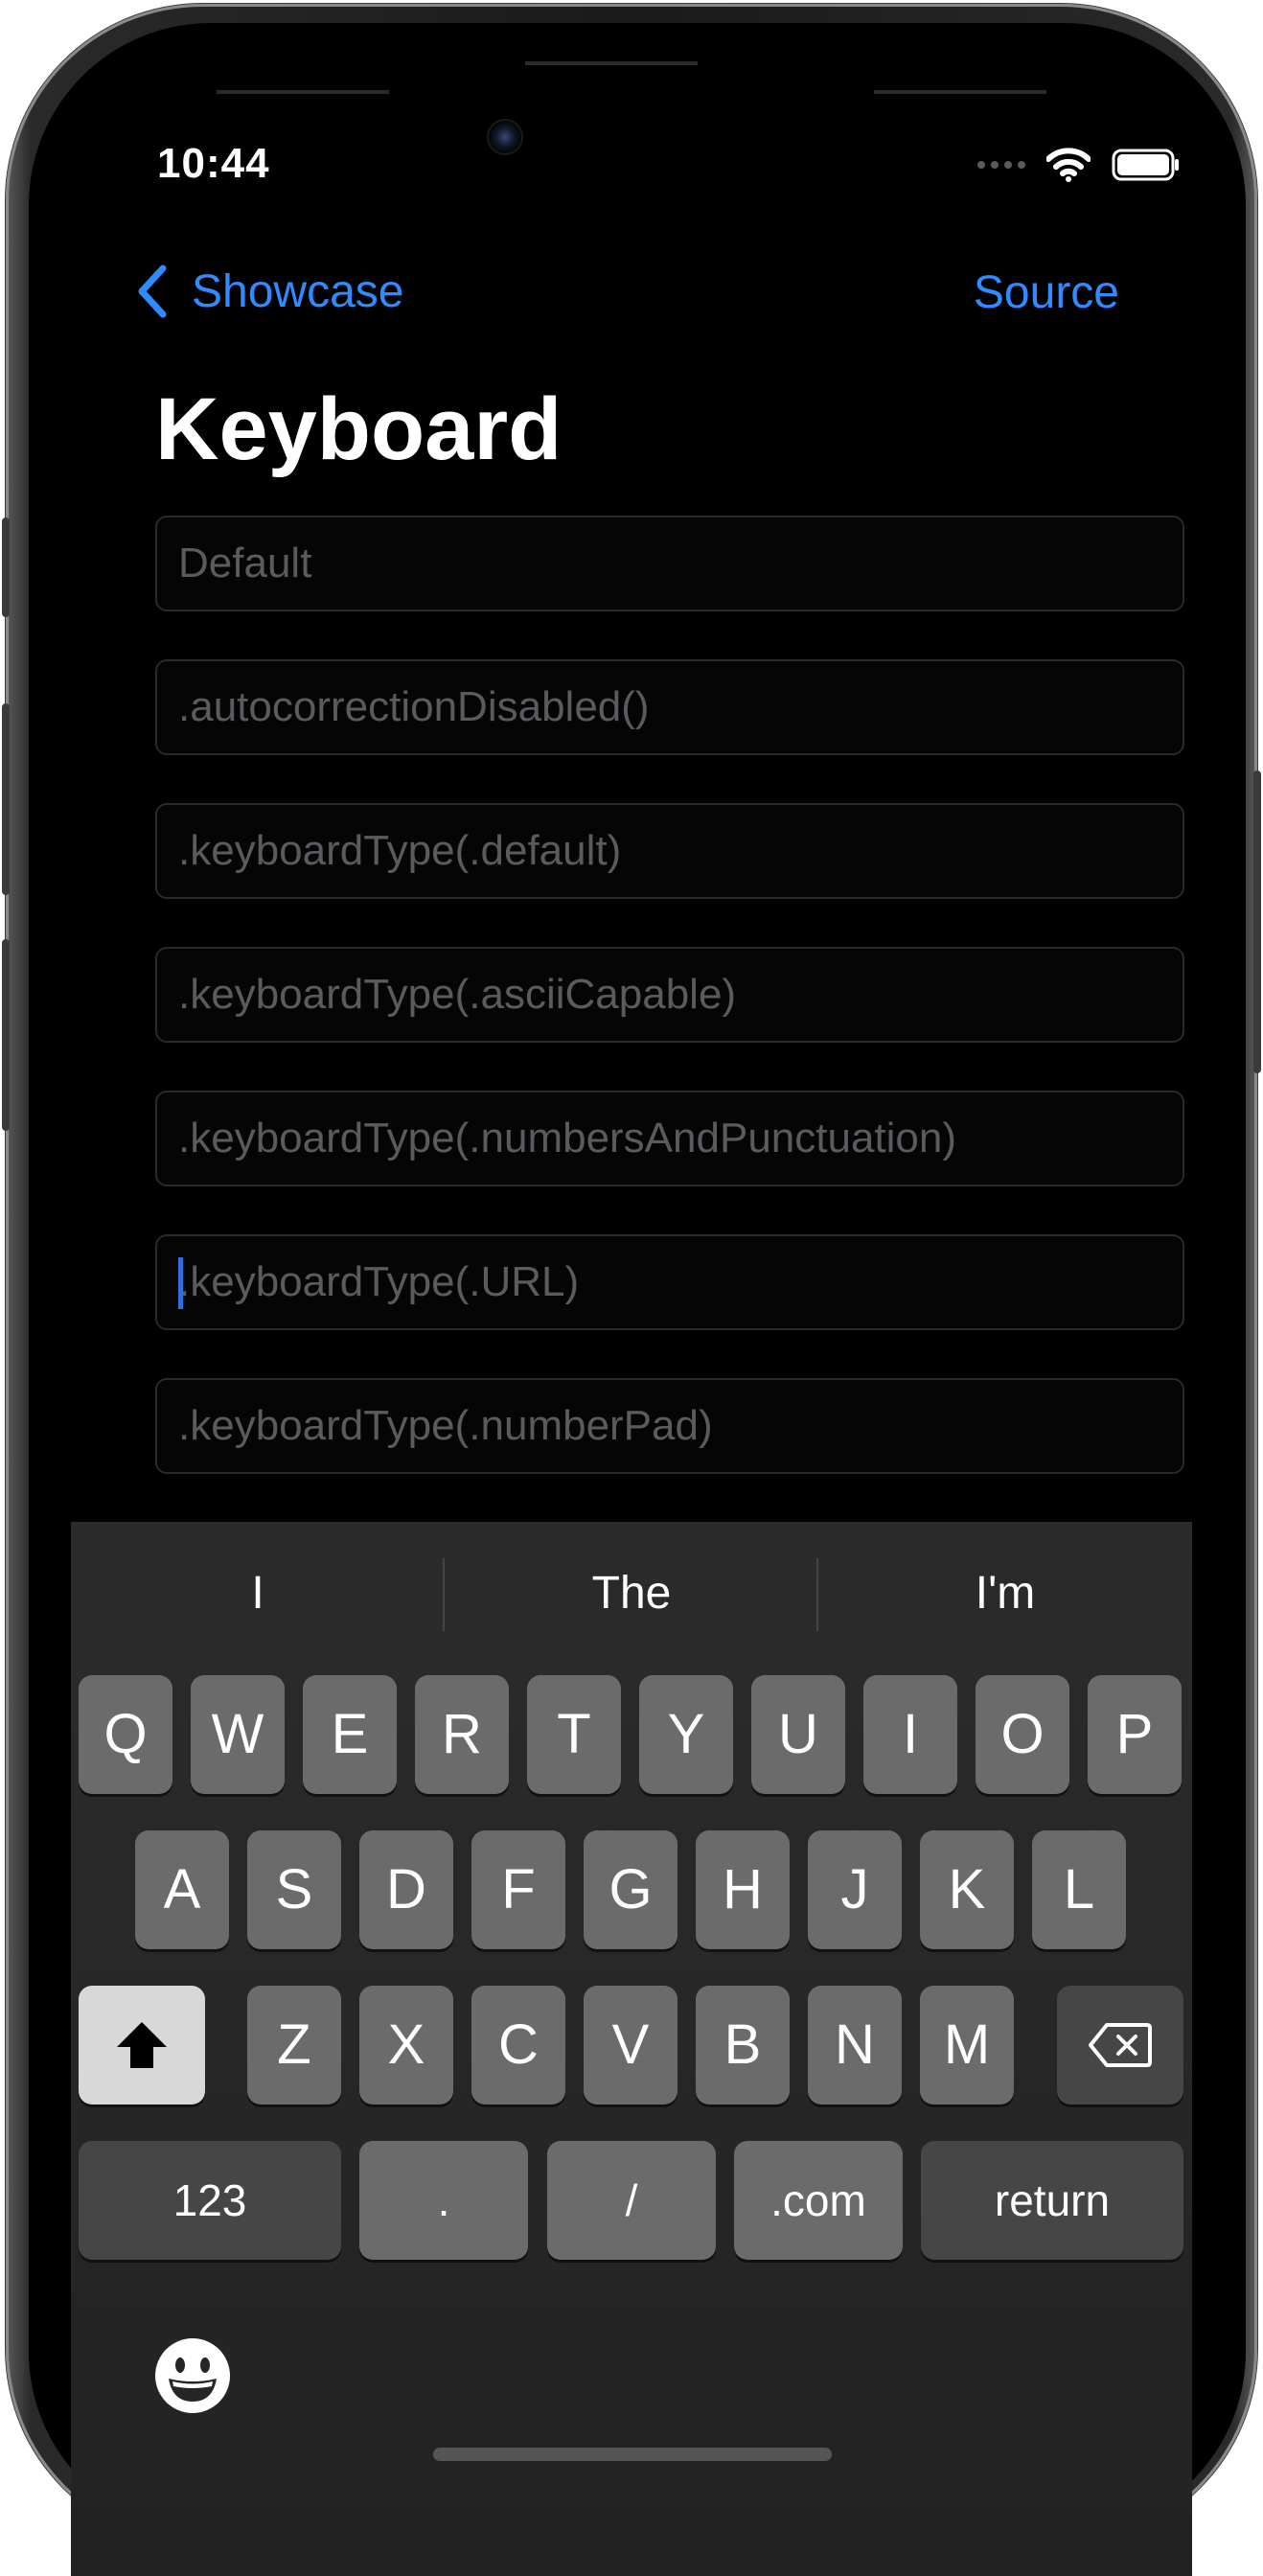 The height and width of the screenshot is (2576, 1263). What do you see at coordinates (406, 1889) in the screenshot?
I see `key-d: D` at bounding box center [406, 1889].